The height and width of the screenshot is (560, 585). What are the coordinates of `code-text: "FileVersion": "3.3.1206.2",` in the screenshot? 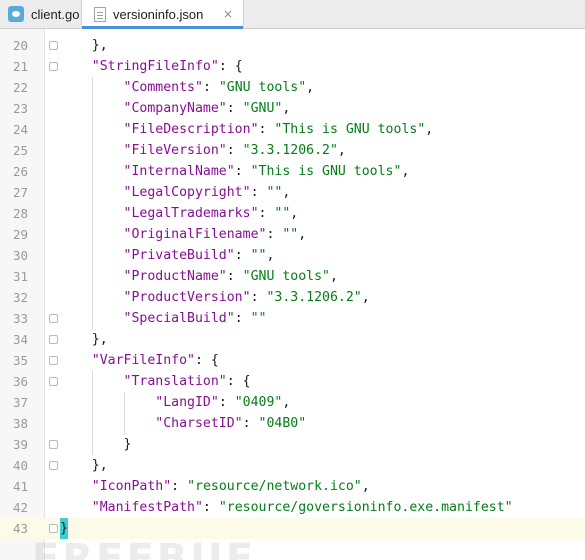 It's located at (203, 150).